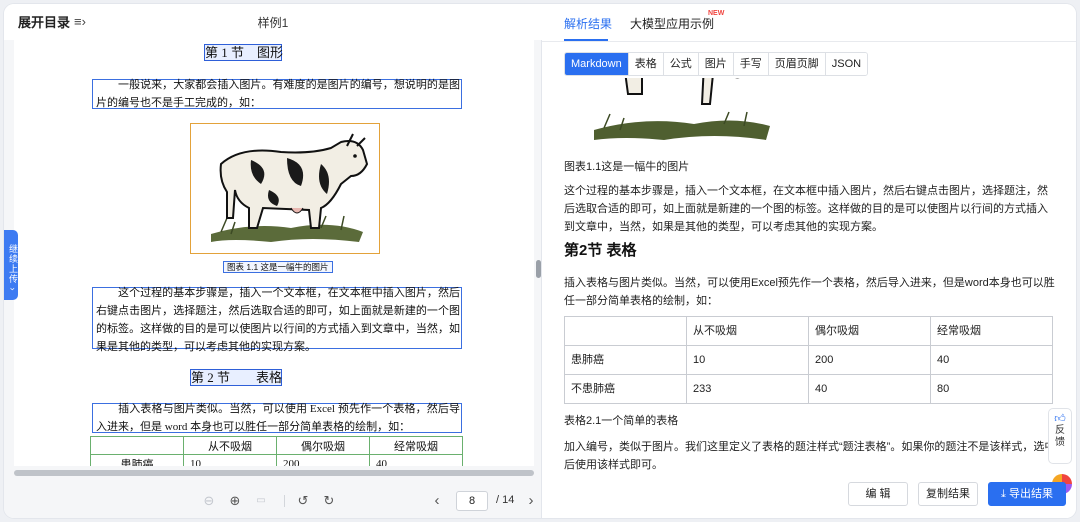 The width and height of the screenshot is (1080, 522). Describe the element at coordinates (681, 64) in the screenshot. I see `format-formula: 公式` at that location.